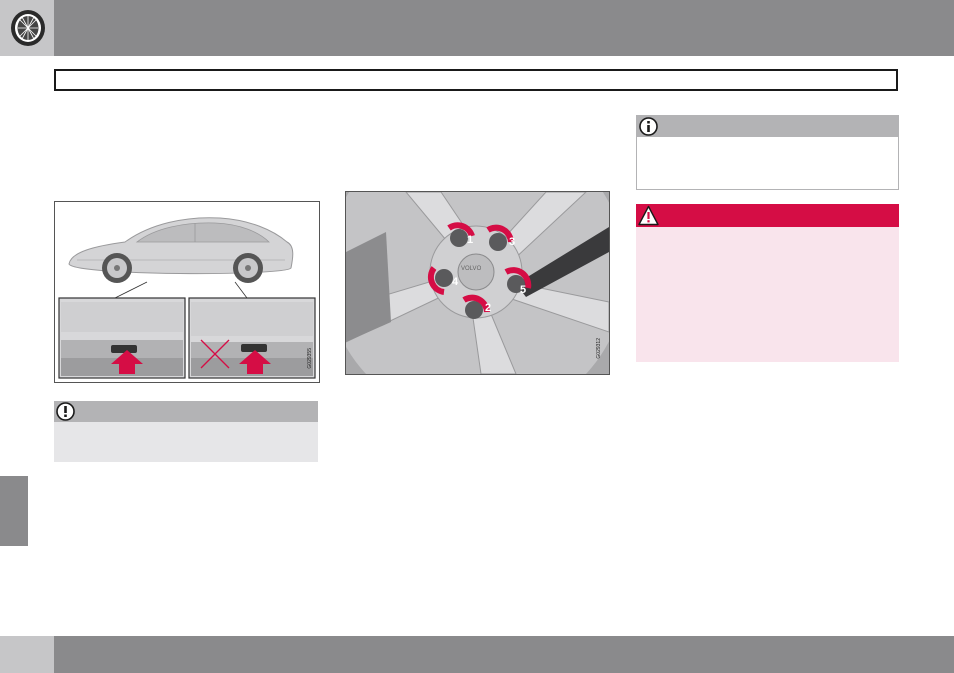  I want to click on footer-bar, so click(477, 654).